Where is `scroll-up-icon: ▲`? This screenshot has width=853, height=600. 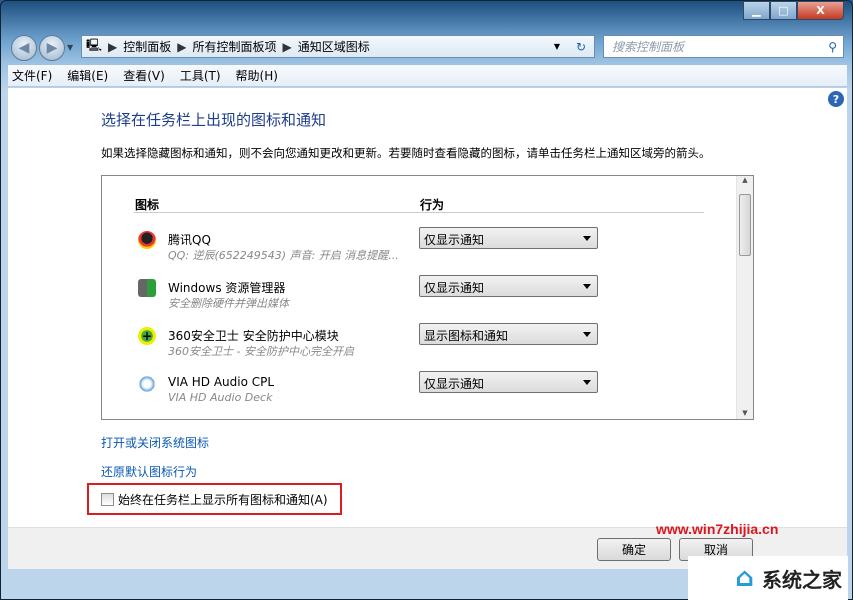
scroll-up-icon: ▲ is located at coordinates (745, 180).